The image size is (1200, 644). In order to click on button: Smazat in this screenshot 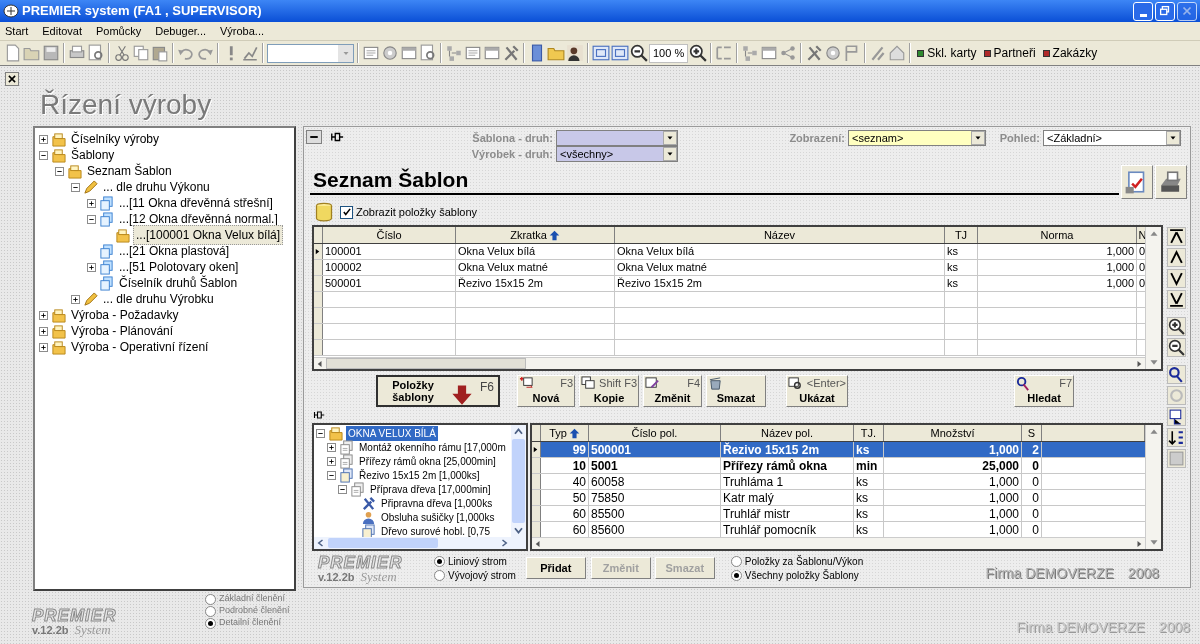, I will do `click(736, 391)`.